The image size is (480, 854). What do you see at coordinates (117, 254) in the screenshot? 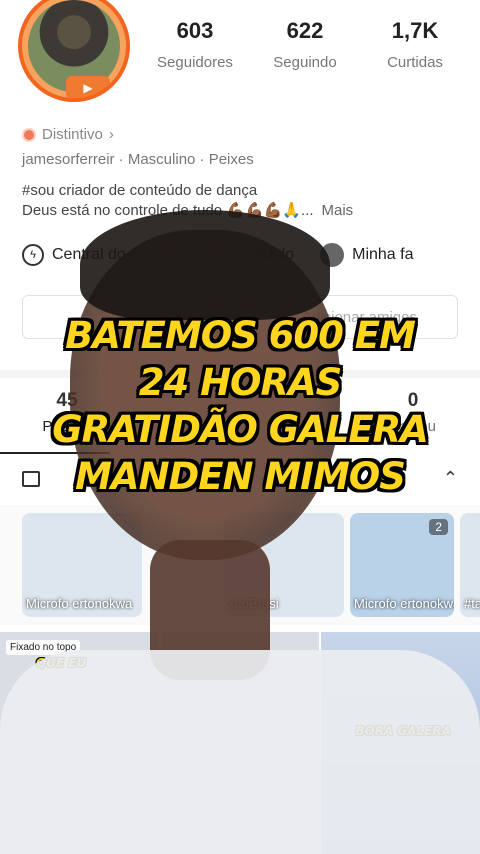
I see `shortcut-label: Central do Criador` at bounding box center [117, 254].